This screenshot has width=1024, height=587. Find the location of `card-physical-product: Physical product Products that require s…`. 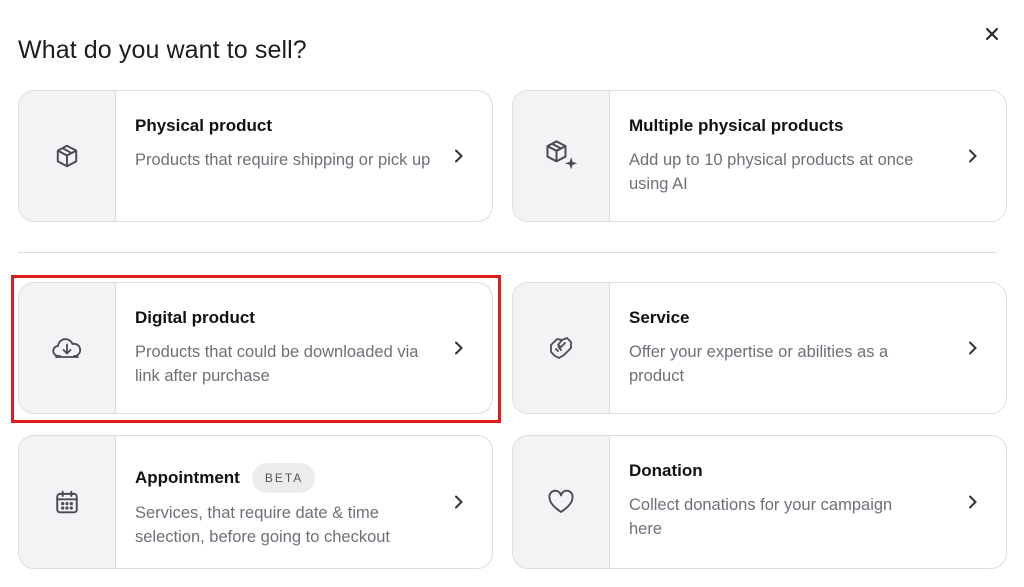

card-physical-product: Physical product Products that require s… is located at coordinates (255, 156).